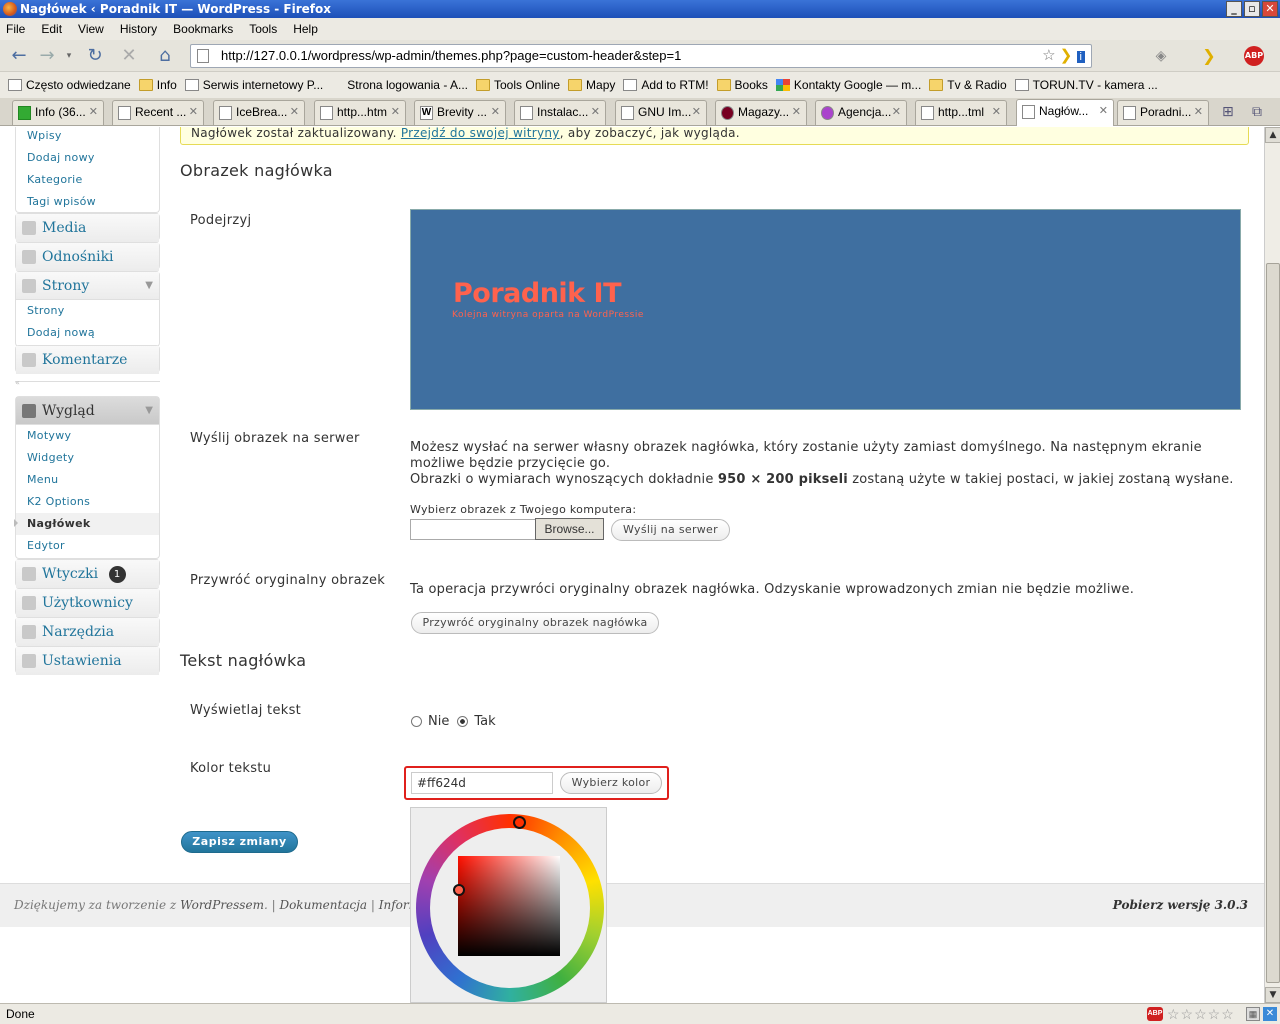  I want to click on sidebar-item-widgets: Widgety, so click(87, 458).